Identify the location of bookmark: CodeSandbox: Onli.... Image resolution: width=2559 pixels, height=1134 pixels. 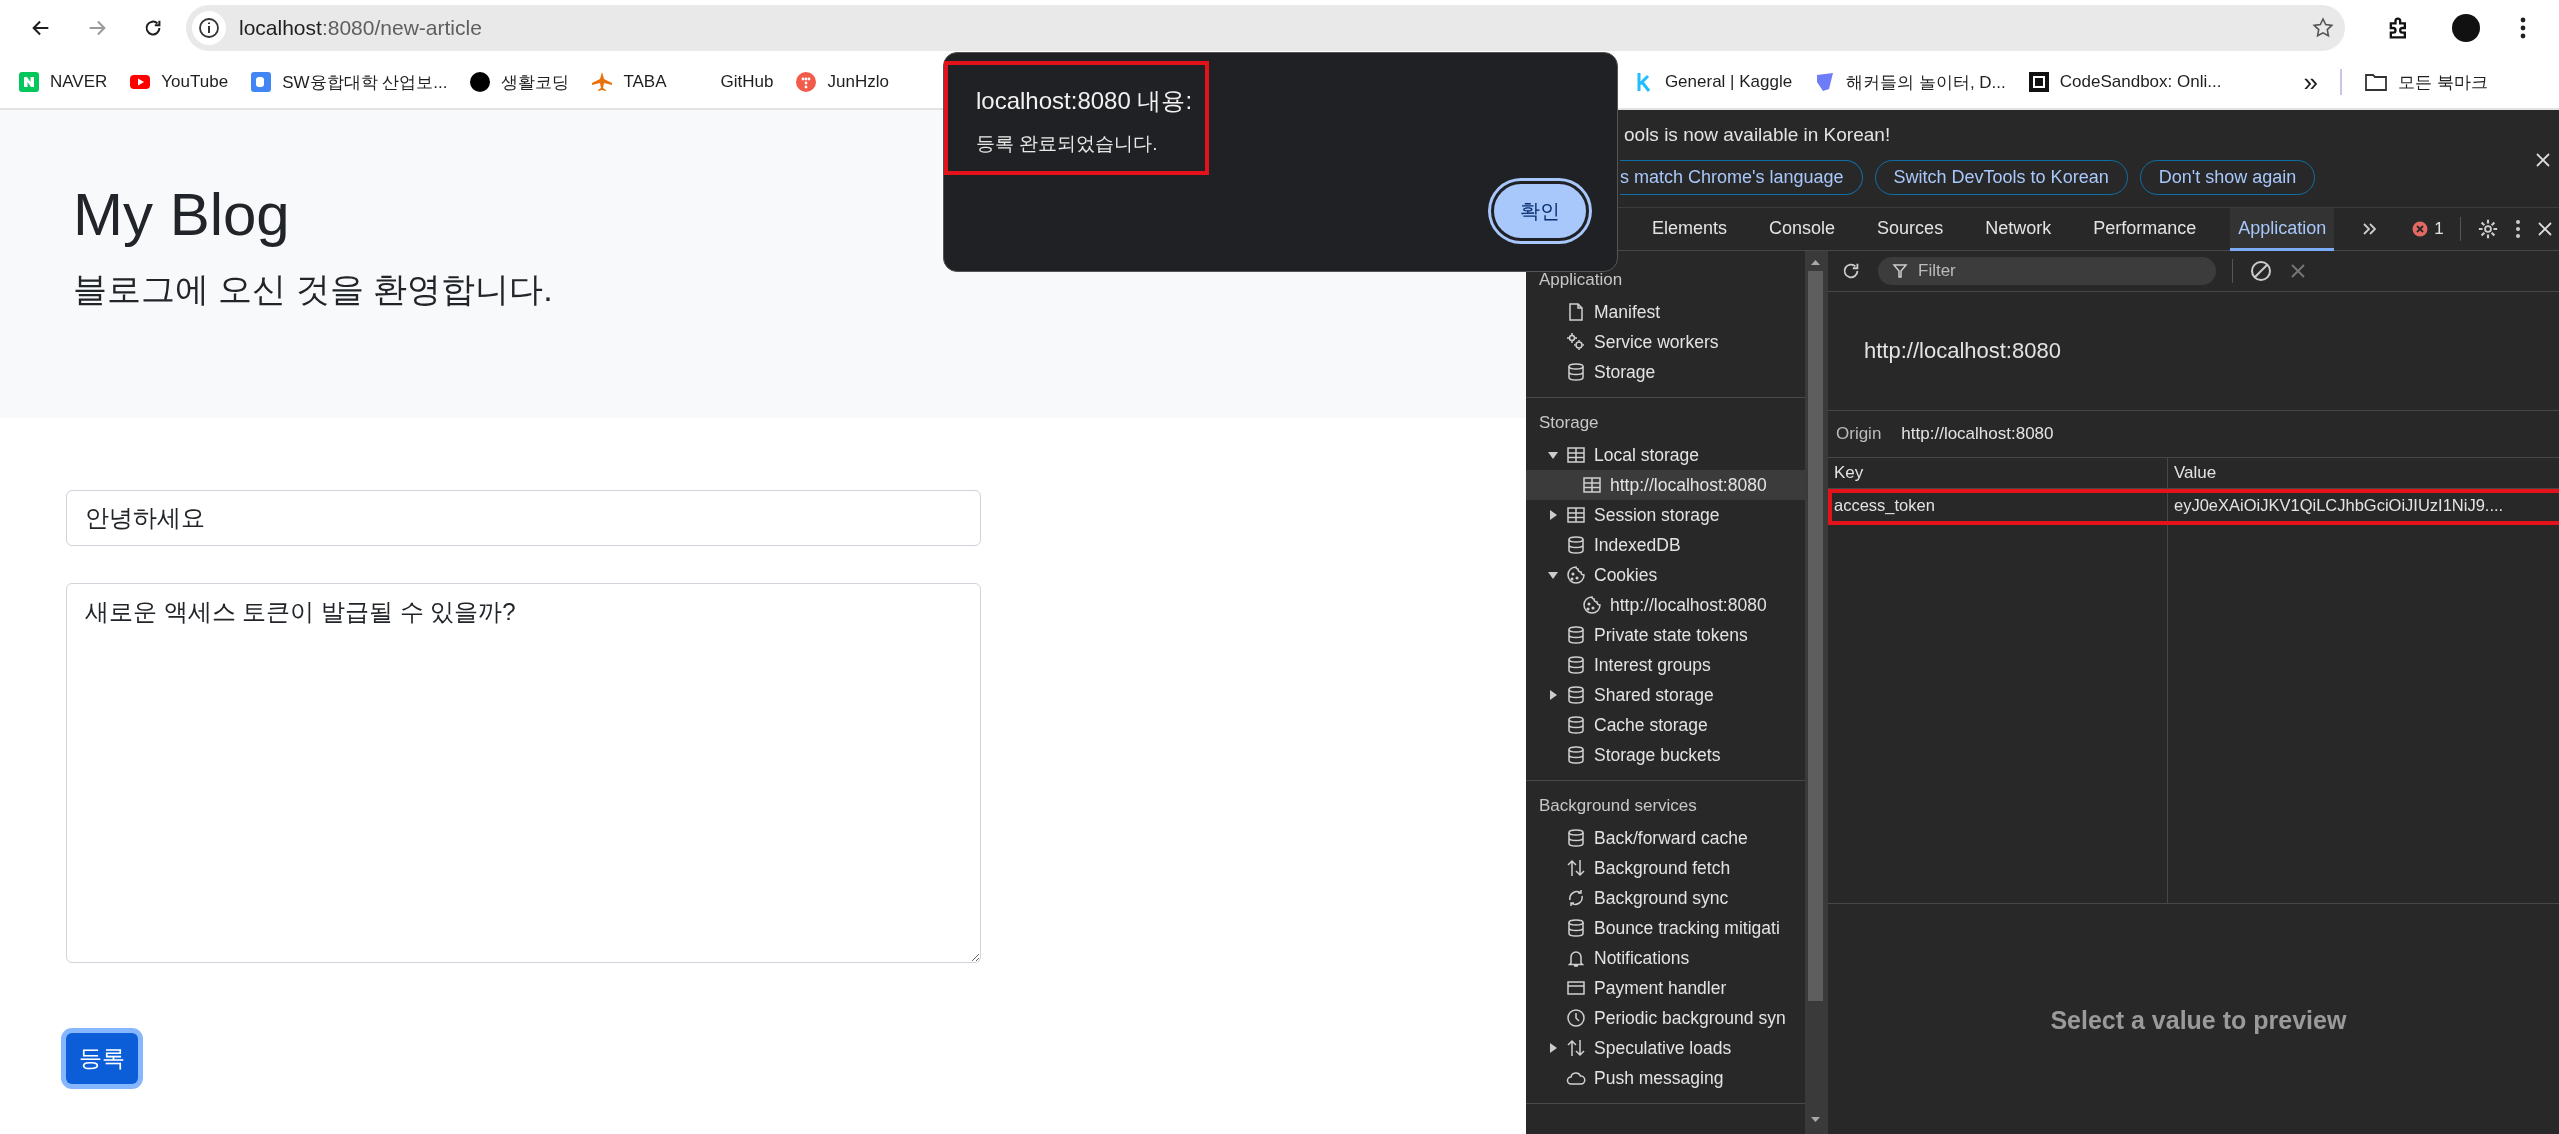
(2124, 82).